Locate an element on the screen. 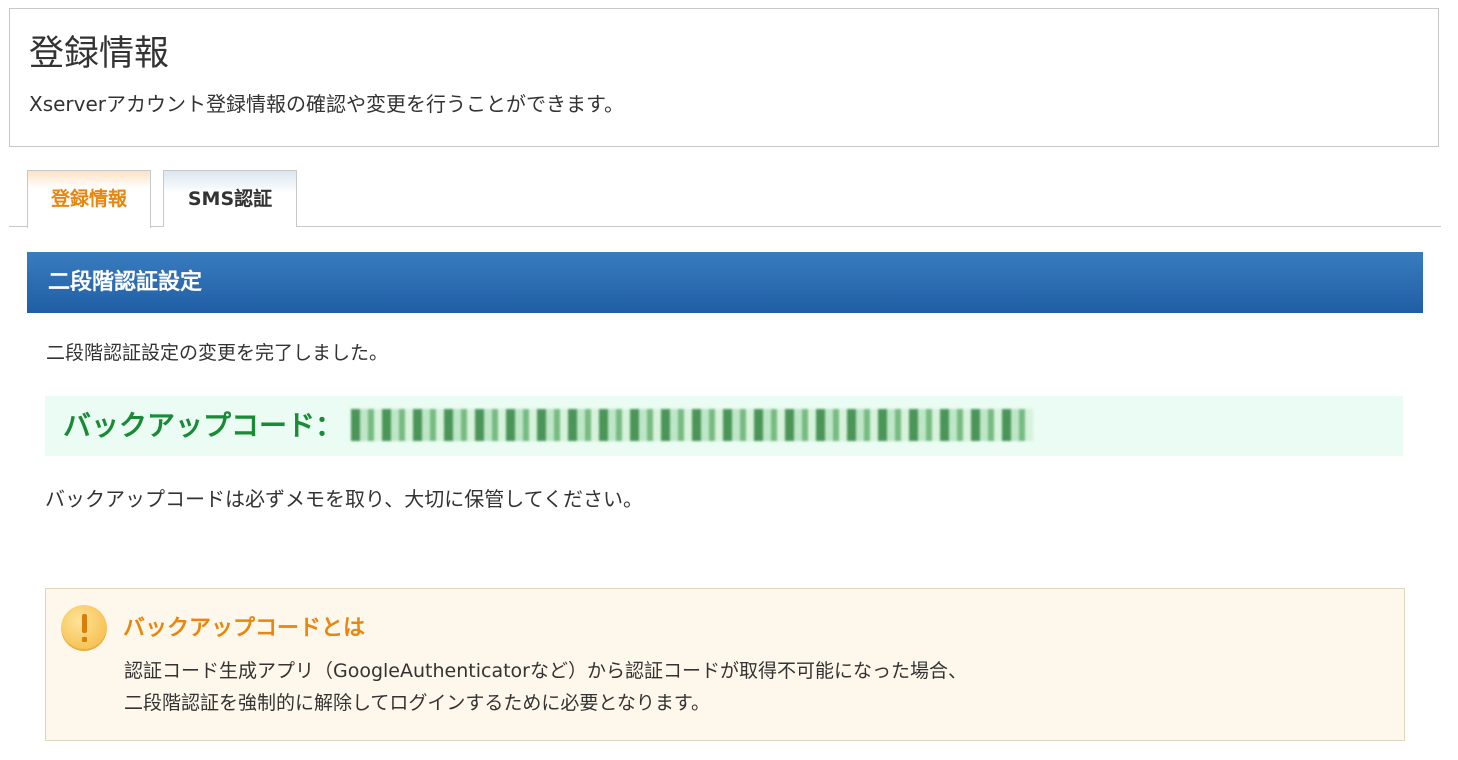 The image size is (1458, 760). section-title: 二段階認証設定 is located at coordinates (725, 282).